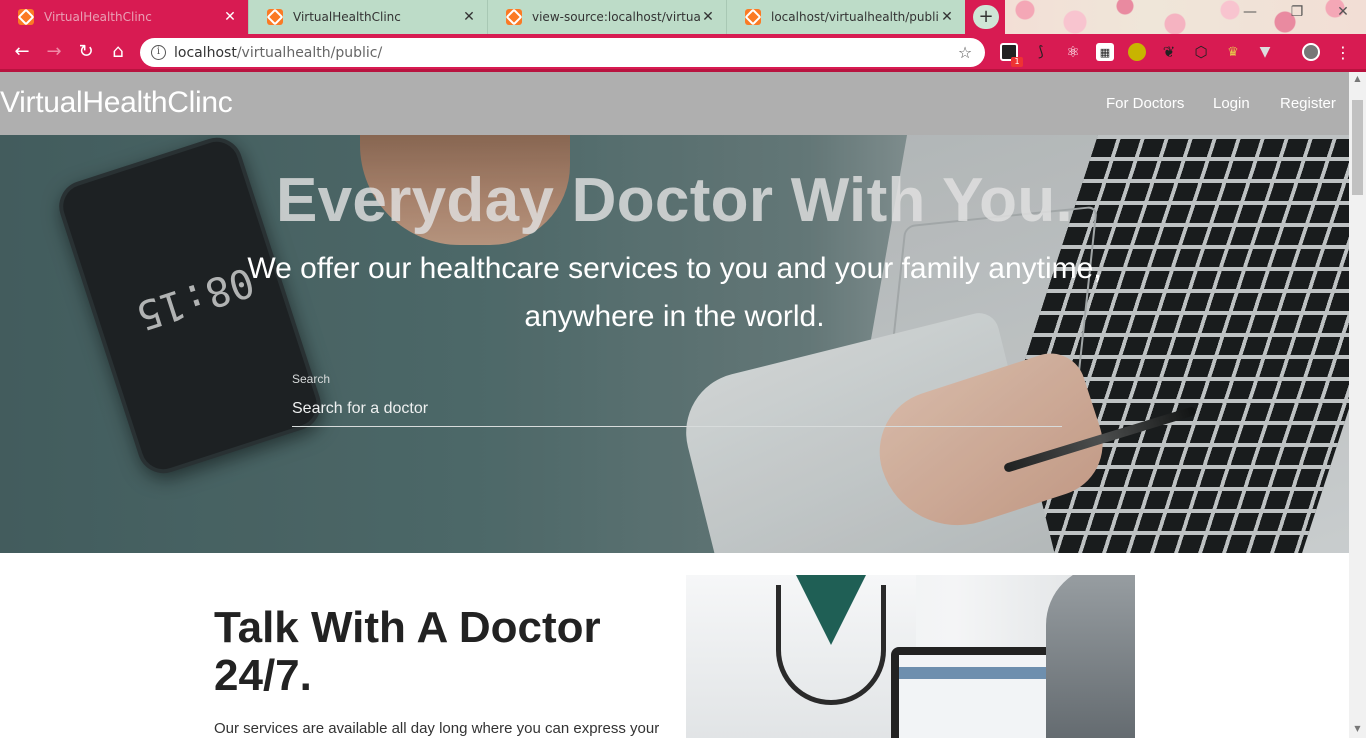  What do you see at coordinates (855, 17) in the screenshot?
I see `tab-title: localhost/virtualhealth/public/css` at bounding box center [855, 17].